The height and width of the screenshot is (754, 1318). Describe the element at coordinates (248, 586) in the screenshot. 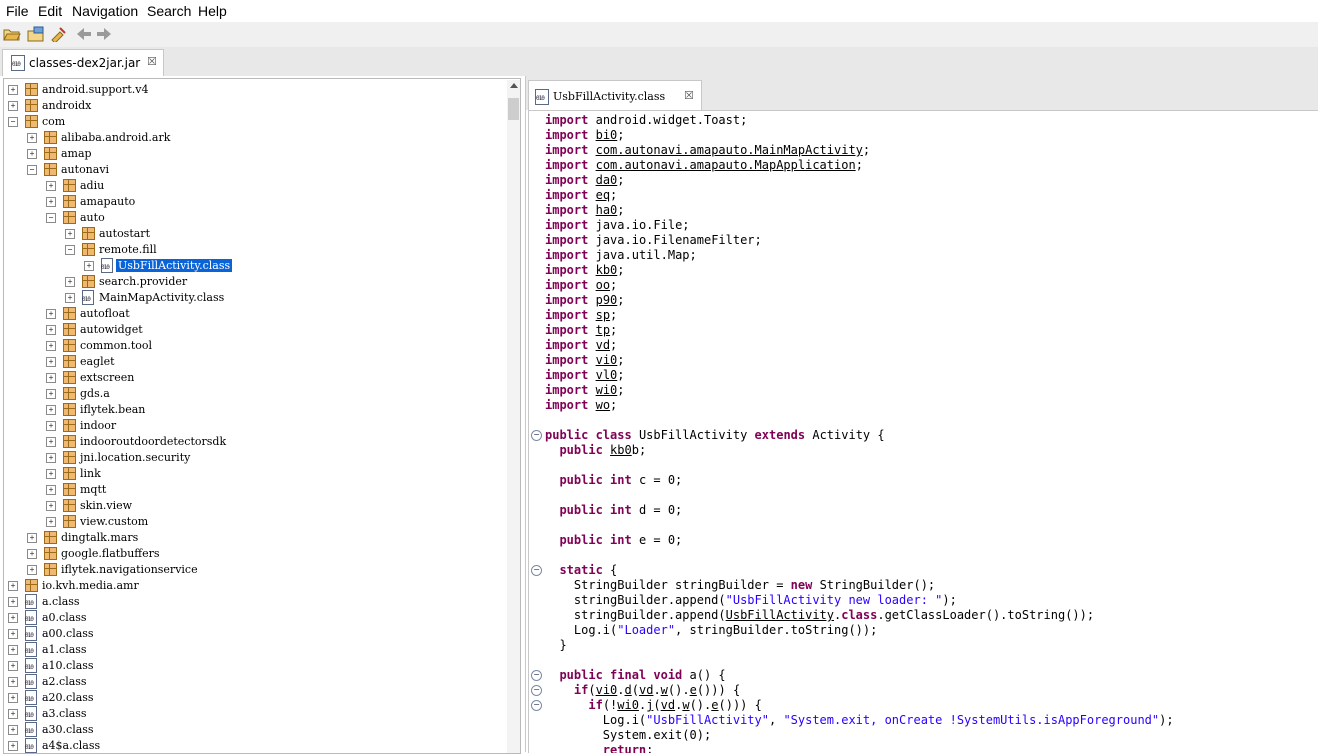

I see `tree-package-item: + io.kvh.media.amr` at that location.